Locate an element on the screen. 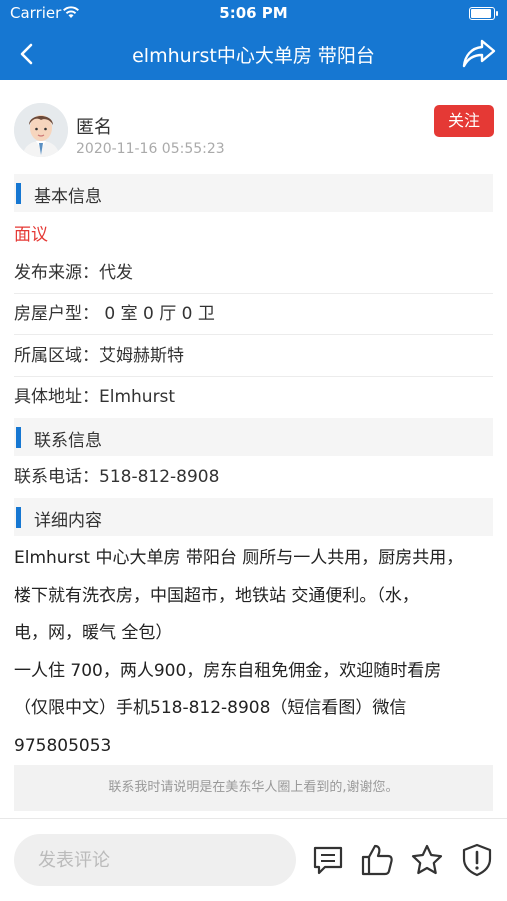  contact-phone: 联系电话：518-812-8908 is located at coordinates (253, 477).